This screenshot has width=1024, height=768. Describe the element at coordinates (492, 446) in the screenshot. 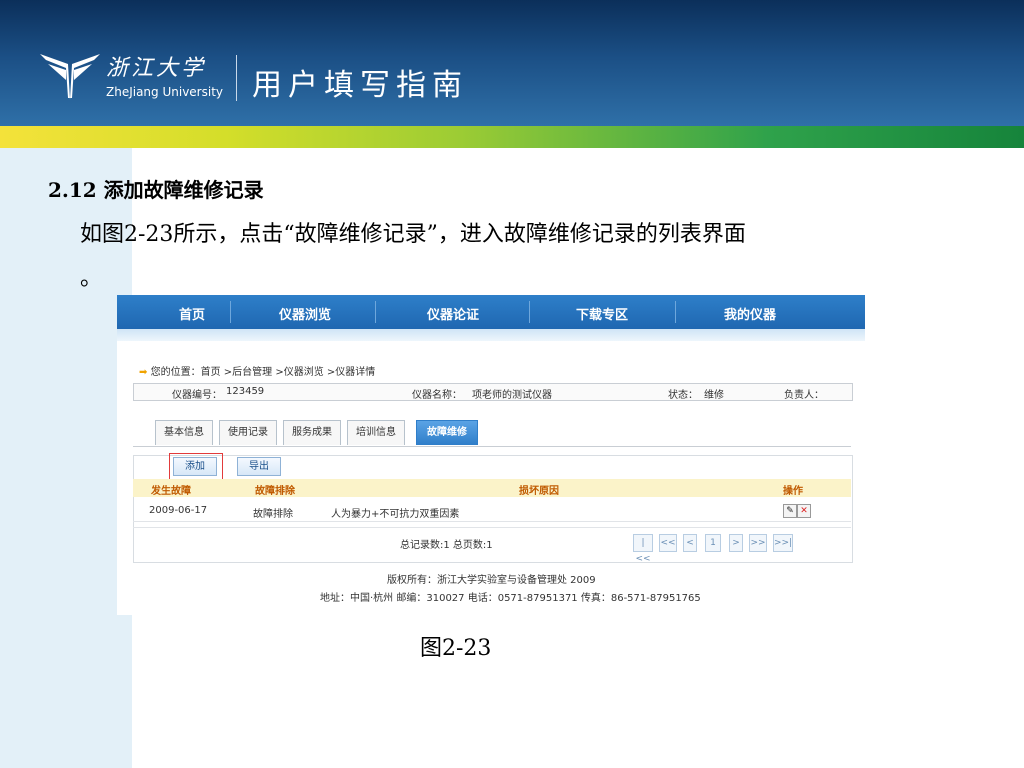

I see `tab-bar-underline` at that location.